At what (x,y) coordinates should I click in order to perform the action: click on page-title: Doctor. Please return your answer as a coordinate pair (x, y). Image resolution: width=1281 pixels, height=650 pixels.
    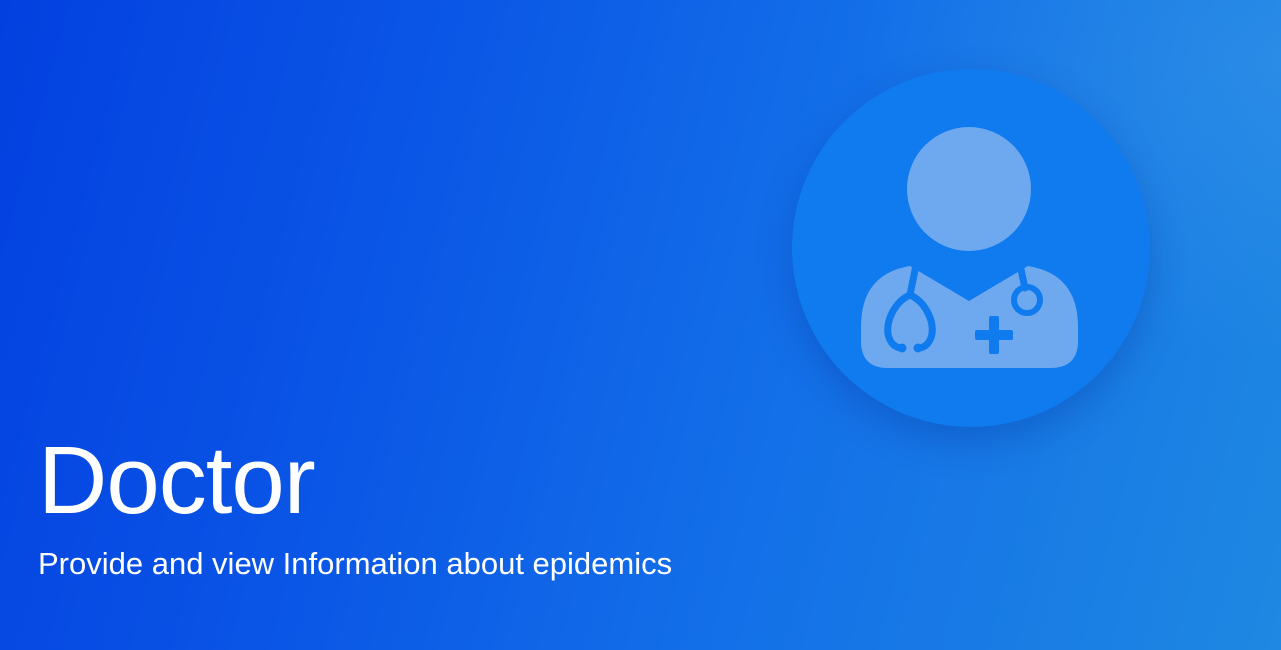
    Looking at the image, I should click on (177, 480).